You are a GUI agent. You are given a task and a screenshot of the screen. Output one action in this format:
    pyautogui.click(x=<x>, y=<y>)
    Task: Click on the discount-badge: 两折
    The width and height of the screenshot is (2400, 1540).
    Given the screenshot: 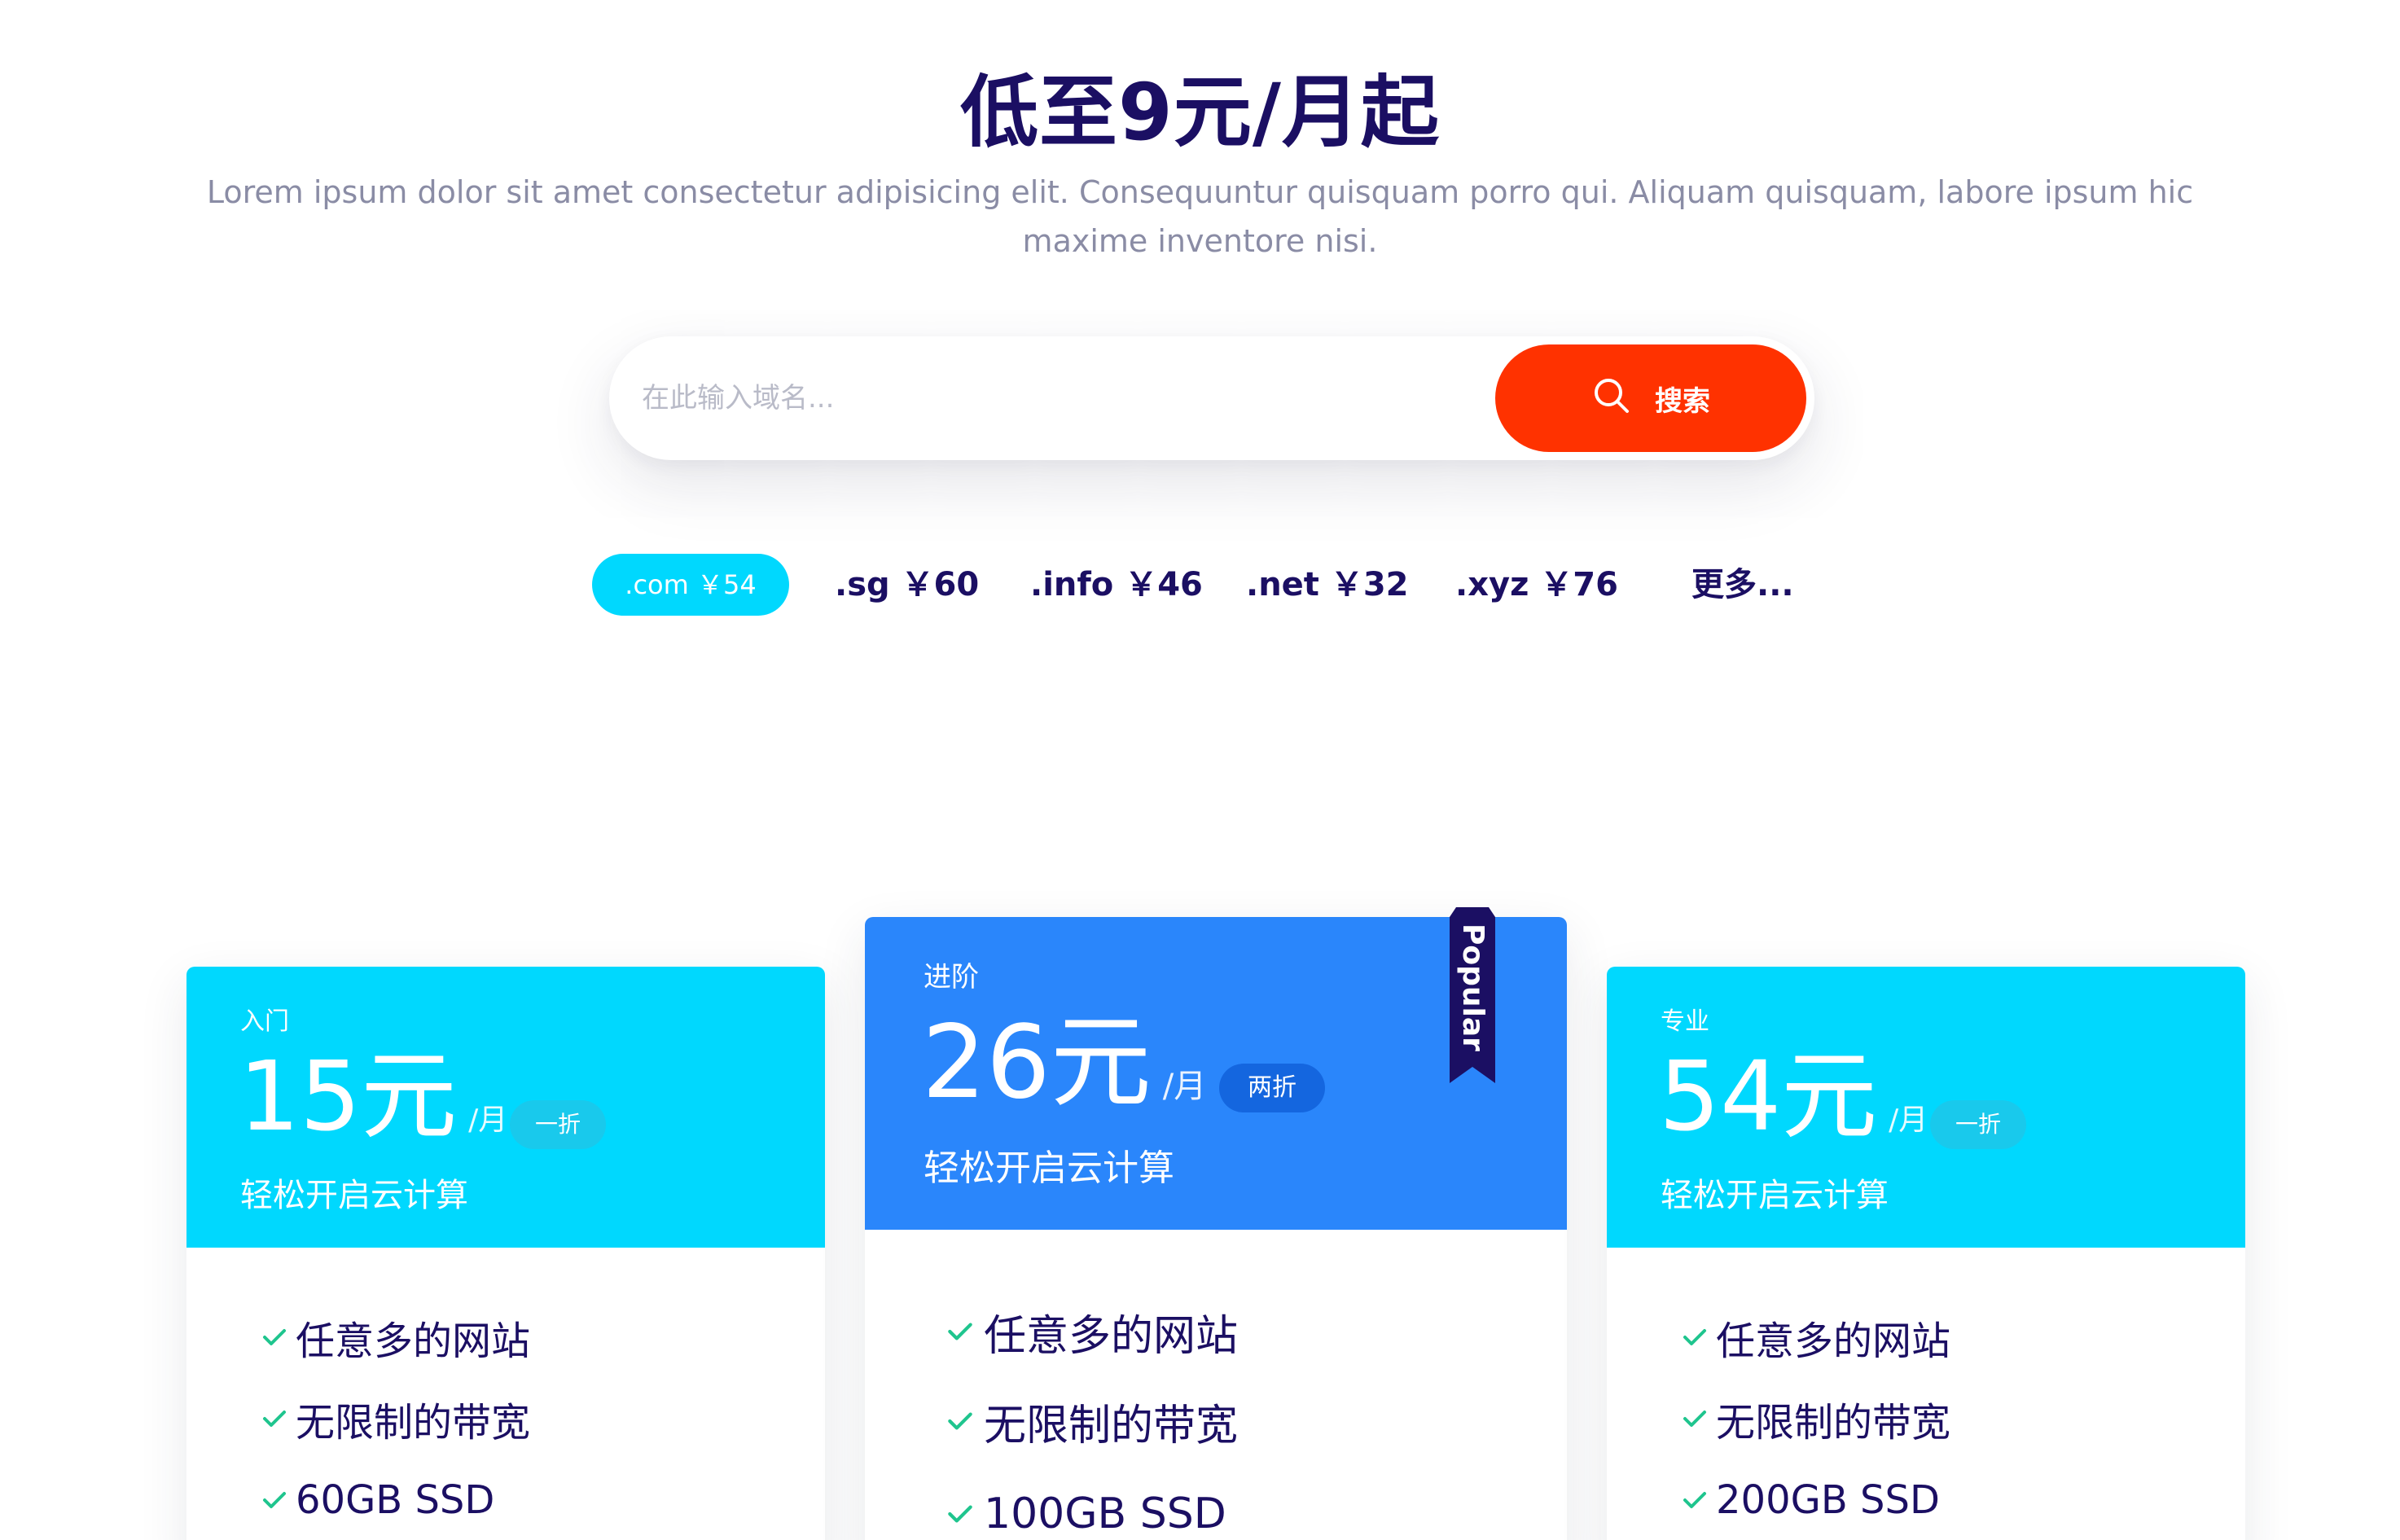 What is the action you would take?
    pyautogui.click(x=1272, y=1088)
    